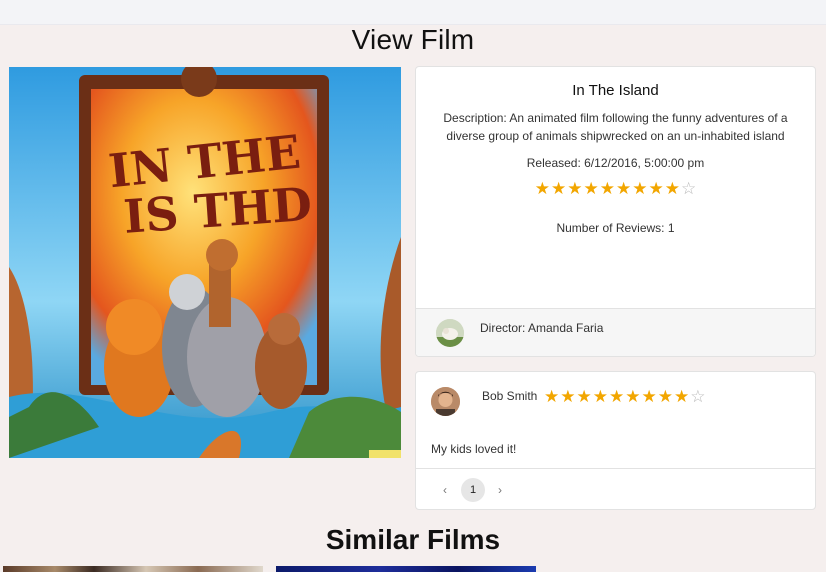 This screenshot has width=826, height=572. I want to click on similar-films-heading: Similar Films, so click(413, 539).